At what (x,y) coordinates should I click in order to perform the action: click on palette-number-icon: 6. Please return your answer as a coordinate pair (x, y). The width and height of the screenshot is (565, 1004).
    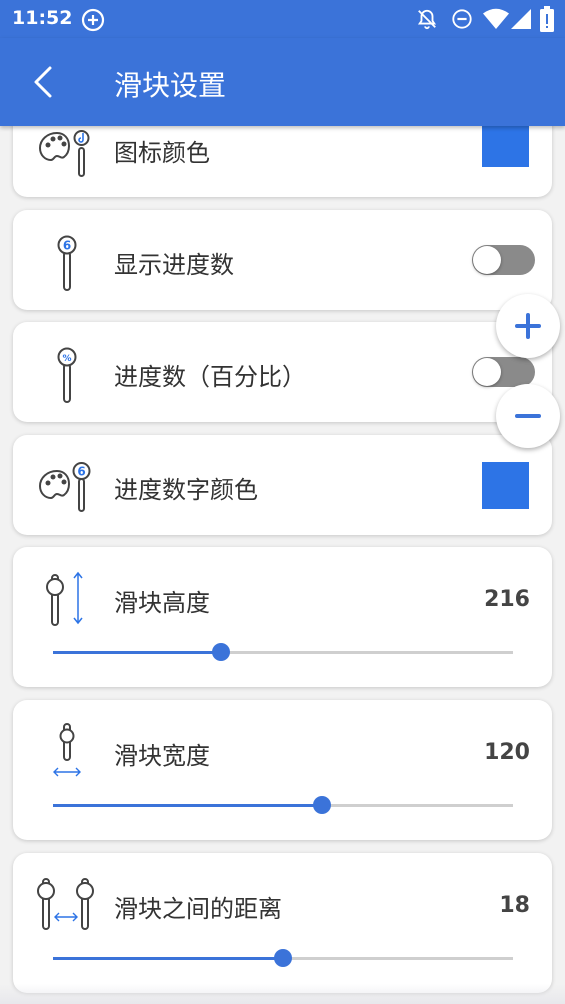
    Looking at the image, I should click on (65, 487).